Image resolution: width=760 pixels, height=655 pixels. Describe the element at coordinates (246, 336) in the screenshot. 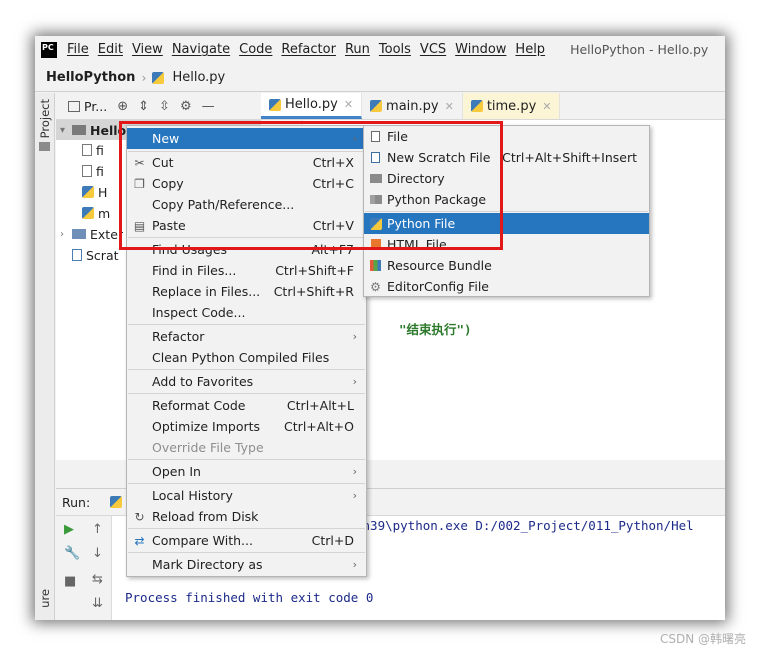

I see `menu-item-refactor: Refactor ›` at that location.